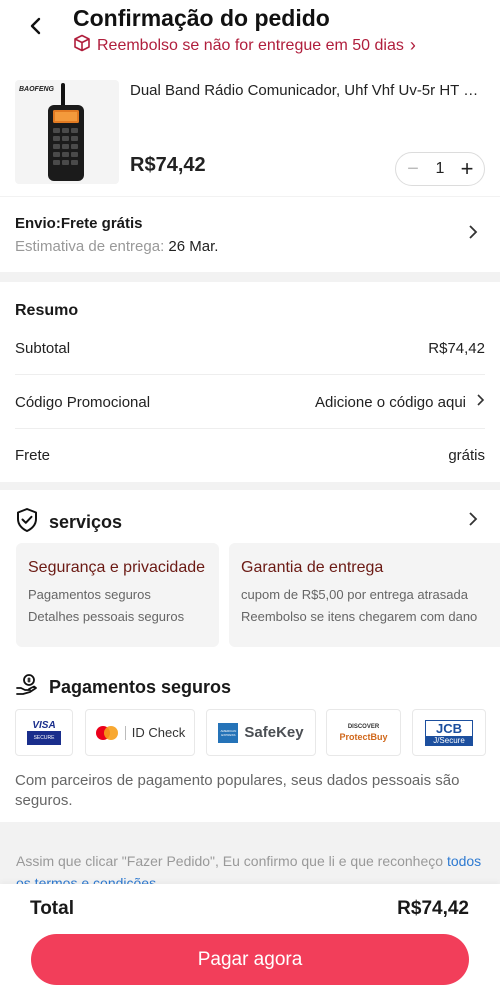 The width and height of the screenshot is (500, 998). What do you see at coordinates (52, 908) in the screenshot?
I see `total-label: Total` at bounding box center [52, 908].